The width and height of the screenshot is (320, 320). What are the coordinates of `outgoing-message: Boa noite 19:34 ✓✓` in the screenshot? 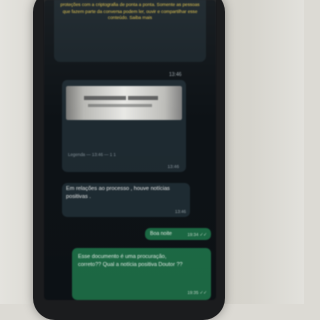 It's located at (178, 234).